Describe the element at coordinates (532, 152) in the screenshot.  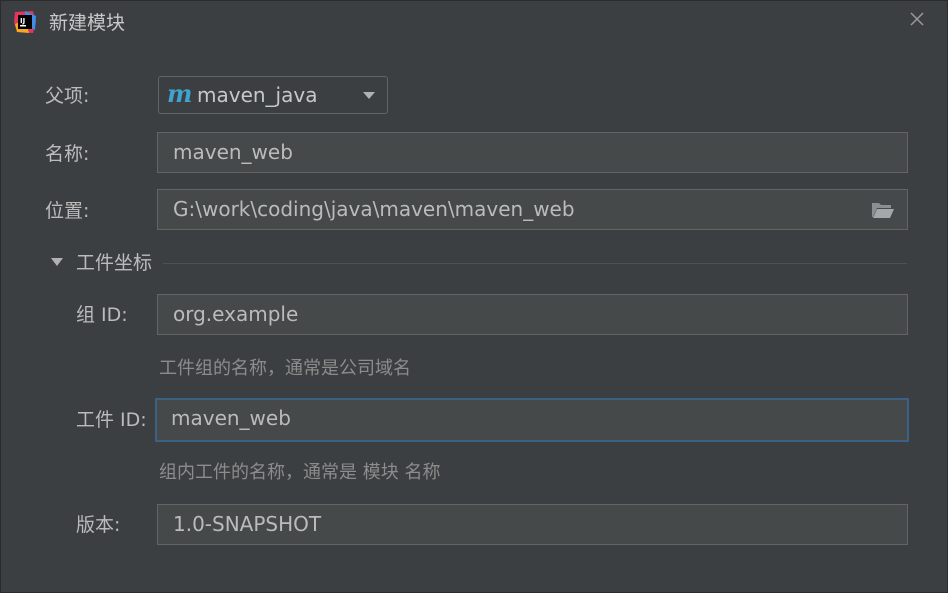
I see `name-input: maven_web` at that location.